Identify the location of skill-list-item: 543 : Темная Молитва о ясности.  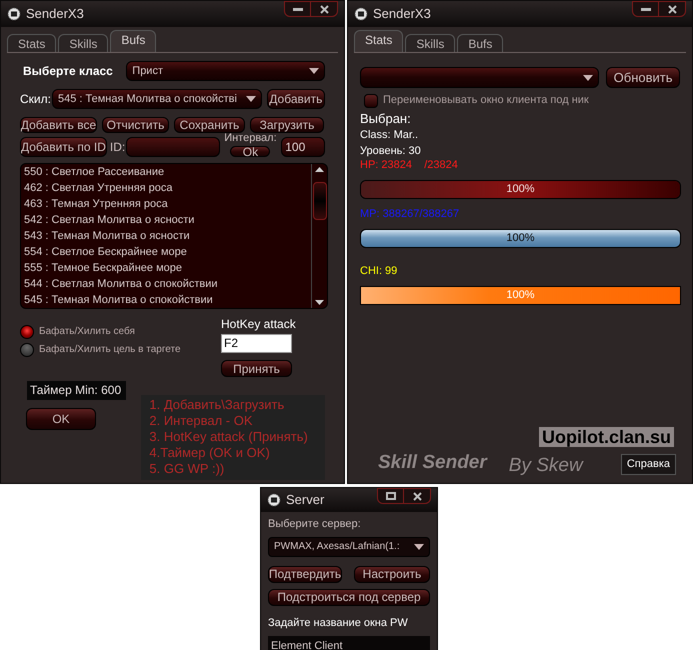
(167, 236).